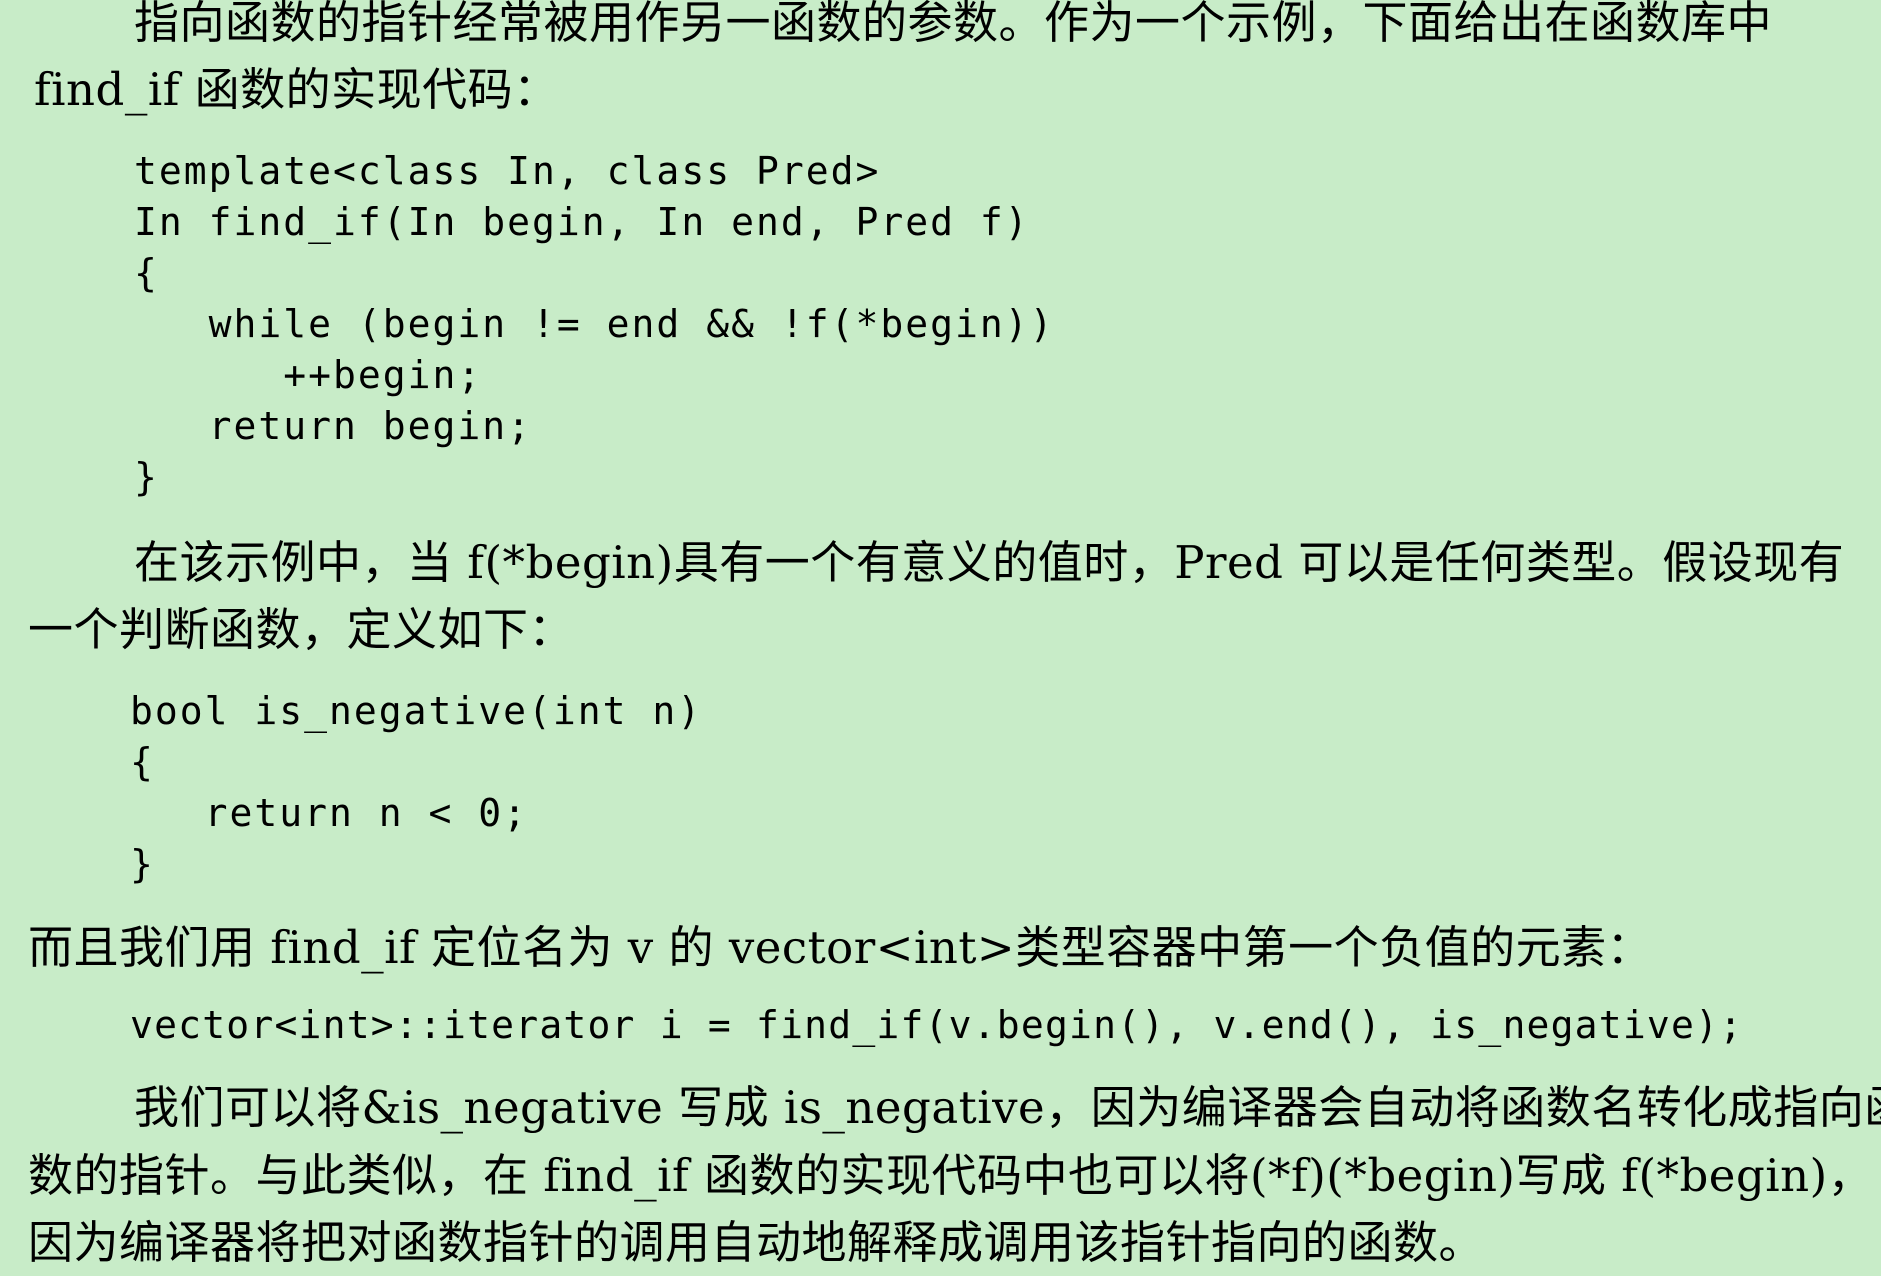  What do you see at coordinates (296, 89) in the screenshot?
I see `intro-line-2: find_if 函数的实现代码：` at bounding box center [296, 89].